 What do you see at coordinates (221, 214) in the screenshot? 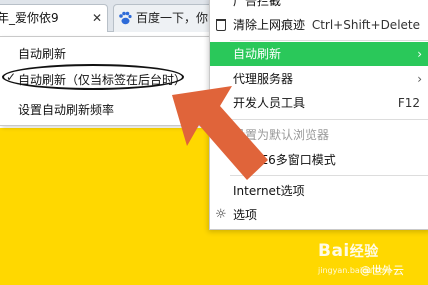
I see `gear-icon: ☼` at bounding box center [221, 214].